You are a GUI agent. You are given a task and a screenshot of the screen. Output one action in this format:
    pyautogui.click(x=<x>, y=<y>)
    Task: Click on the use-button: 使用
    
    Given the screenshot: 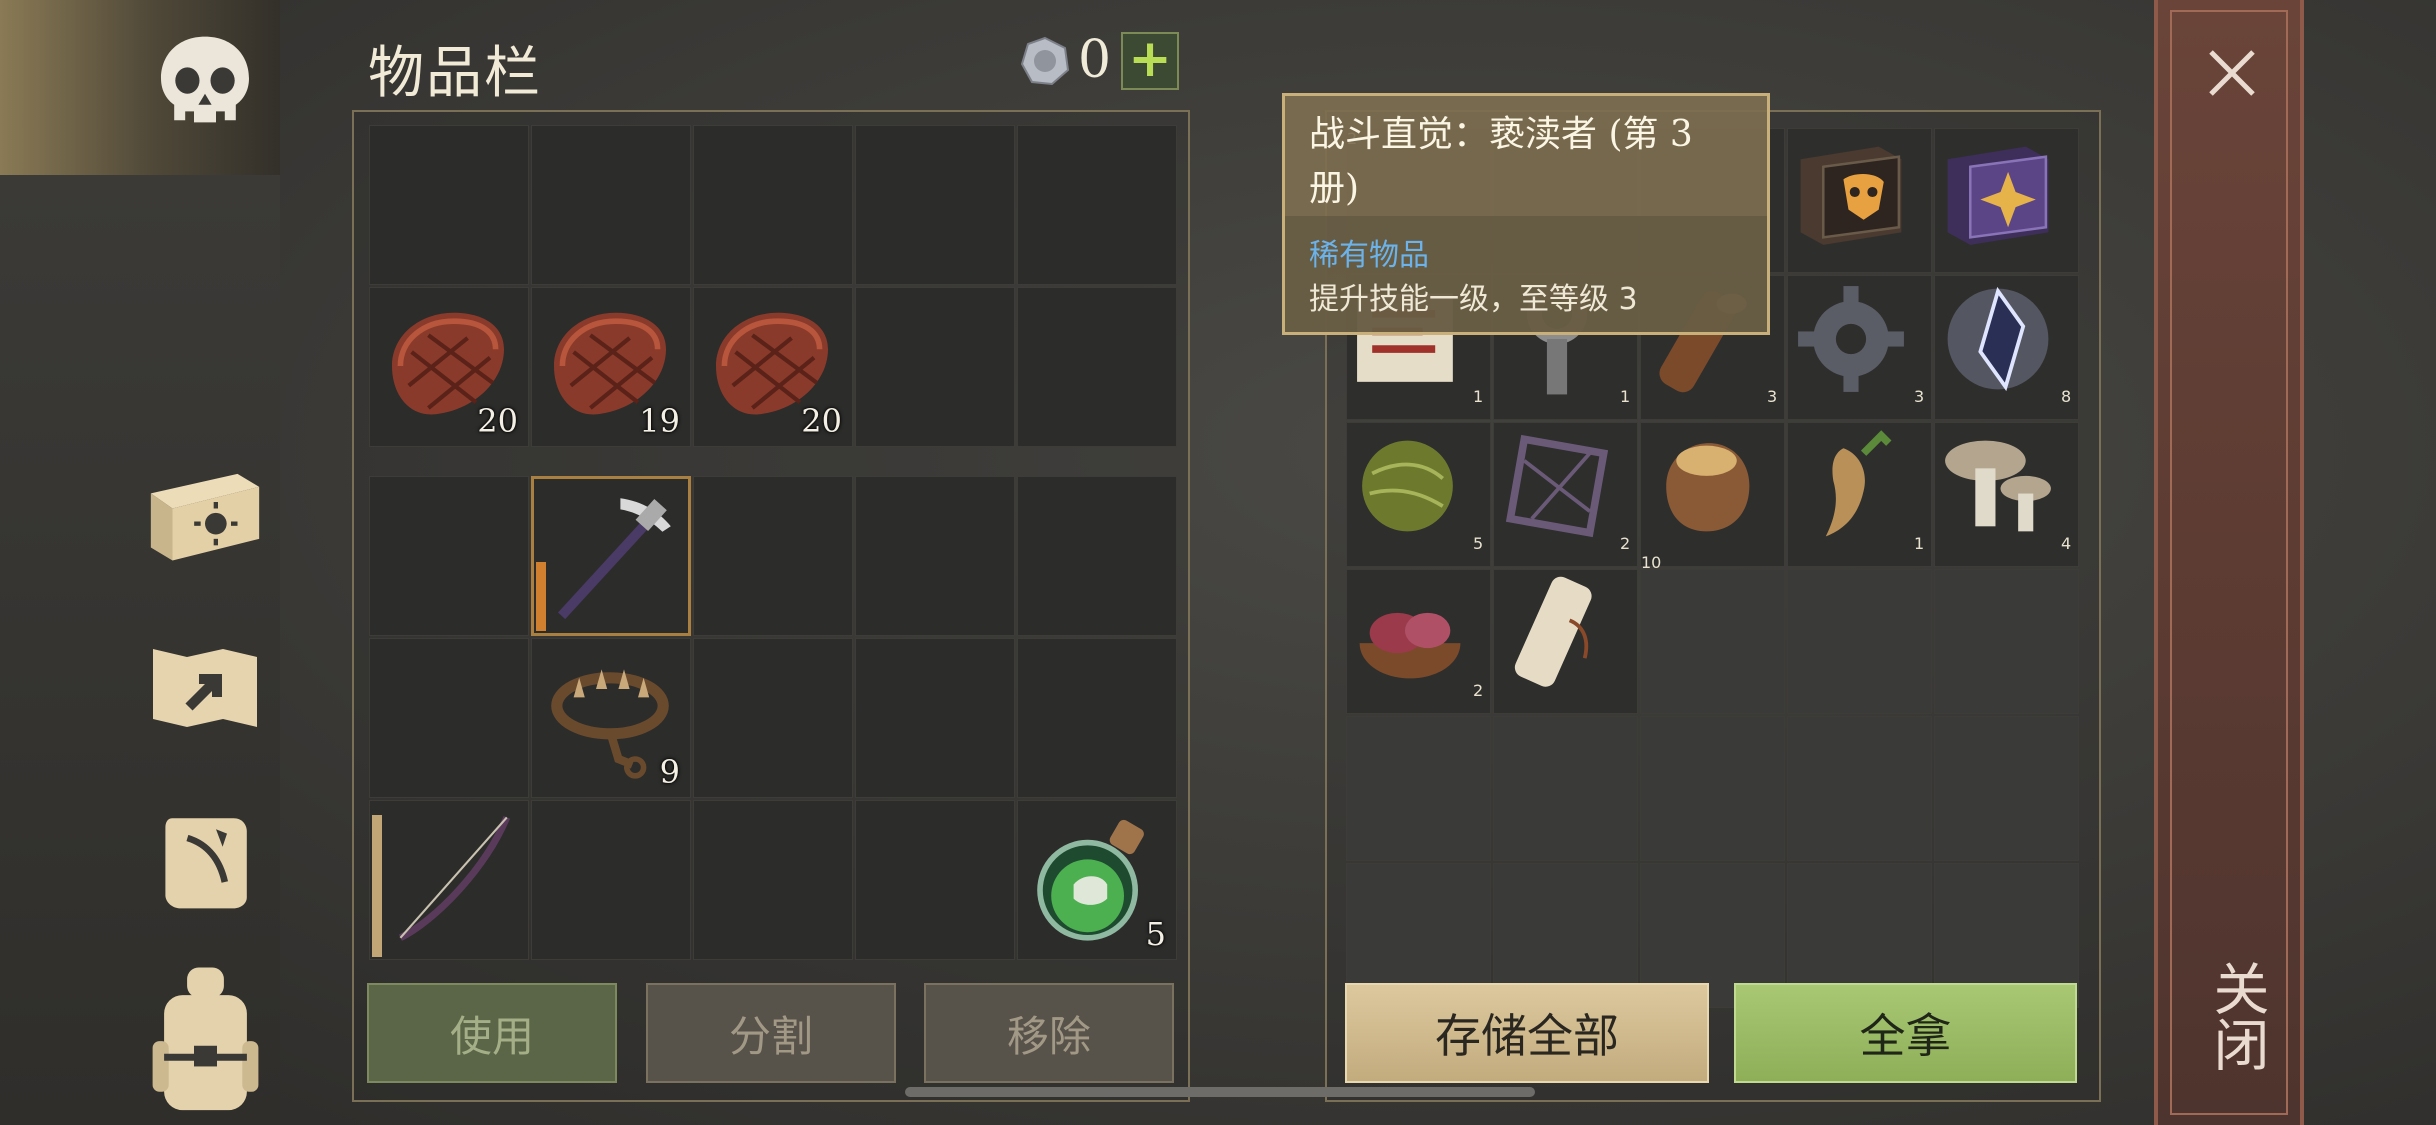 What is the action you would take?
    pyautogui.click(x=492, y=1033)
    